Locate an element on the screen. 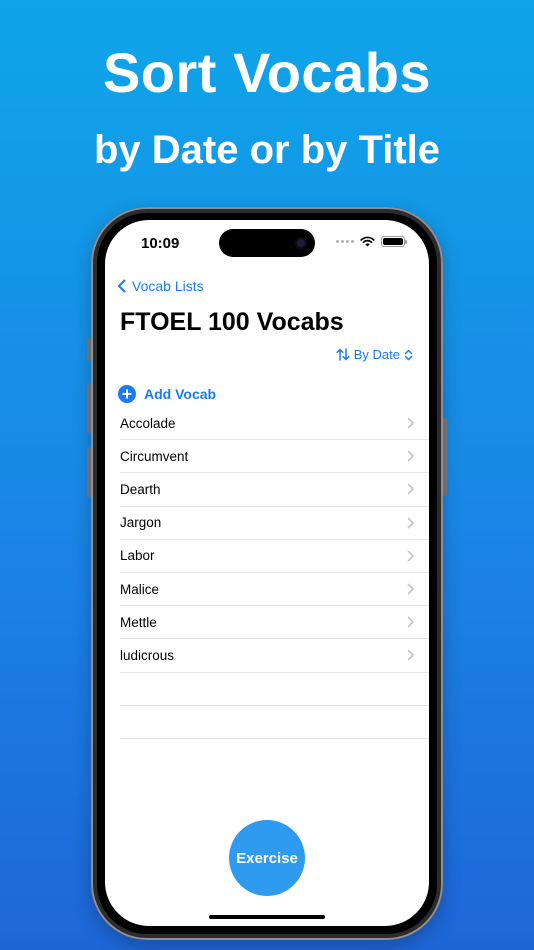 The width and height of the screenshot is (534, 950). add-vocab-label: Add Vocab is located at coordinates (180, 394).